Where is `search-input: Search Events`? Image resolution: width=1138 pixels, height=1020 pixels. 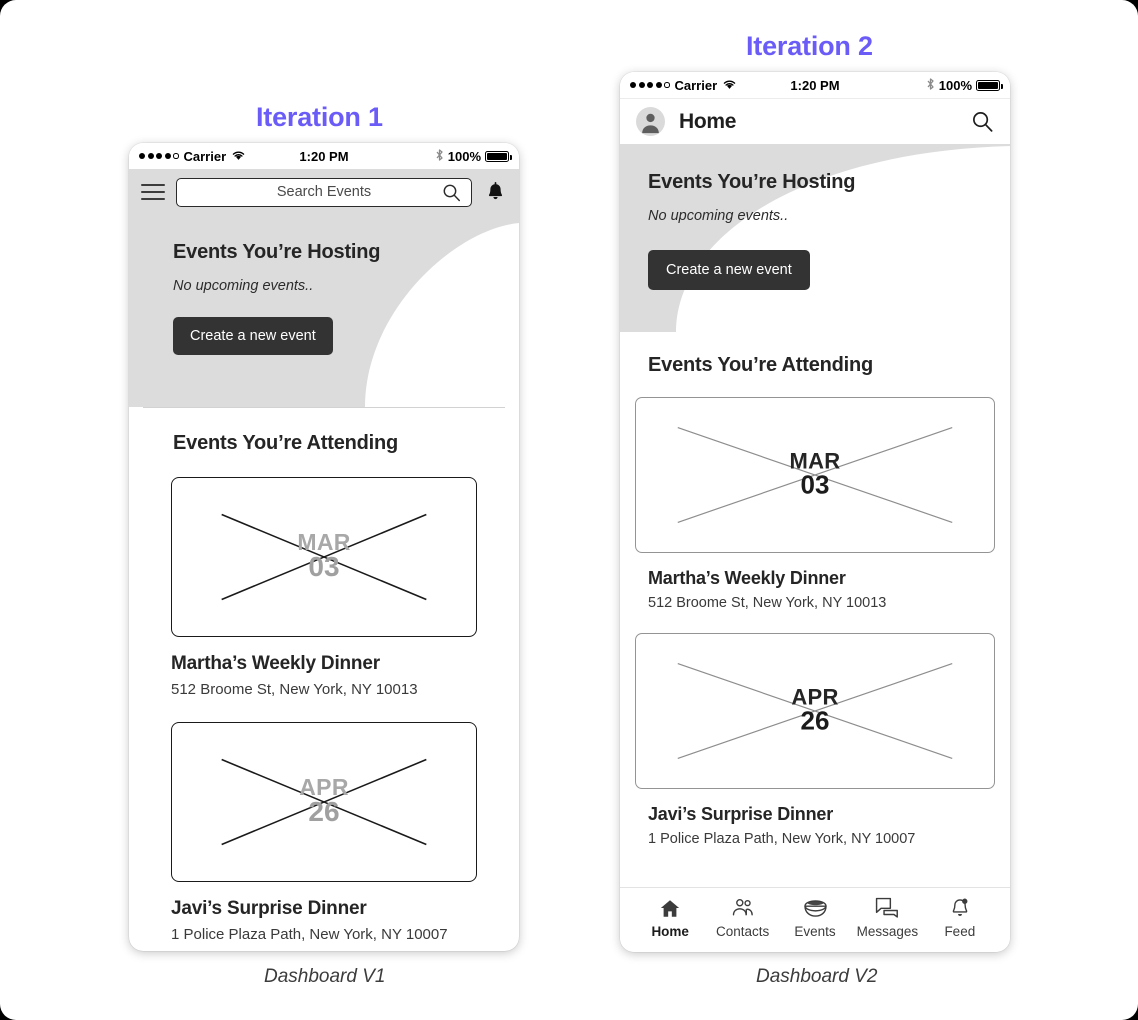
search-input: Search Events is located at coordinates (324, 192).